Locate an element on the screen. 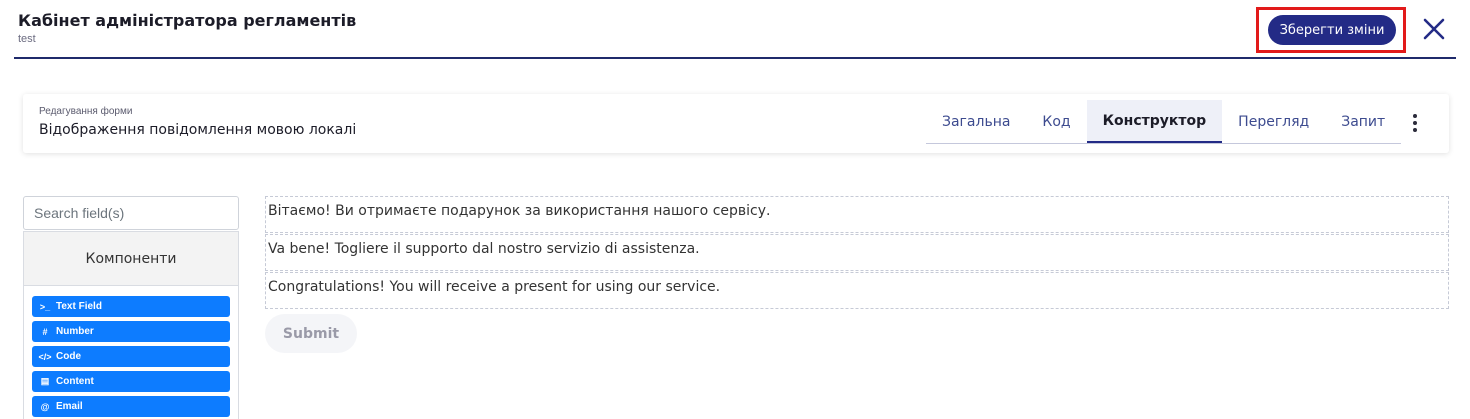 This screenshot has height=419, width=1470. search-fields-input is located at coordinates (131, 213).